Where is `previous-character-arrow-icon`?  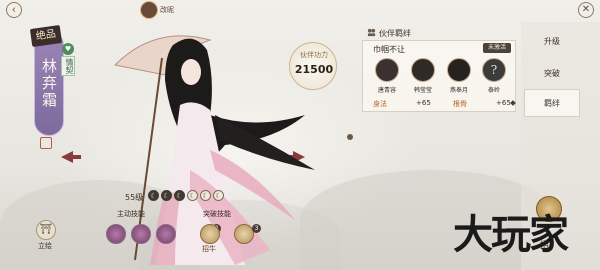
previous-character-arrow-icon is located at coordinates (71, 157).